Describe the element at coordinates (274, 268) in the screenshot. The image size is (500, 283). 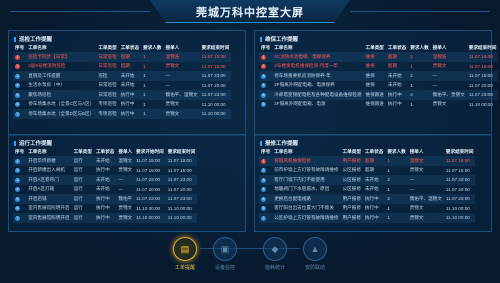
I see `nav-label: 能耗统计` at that location.